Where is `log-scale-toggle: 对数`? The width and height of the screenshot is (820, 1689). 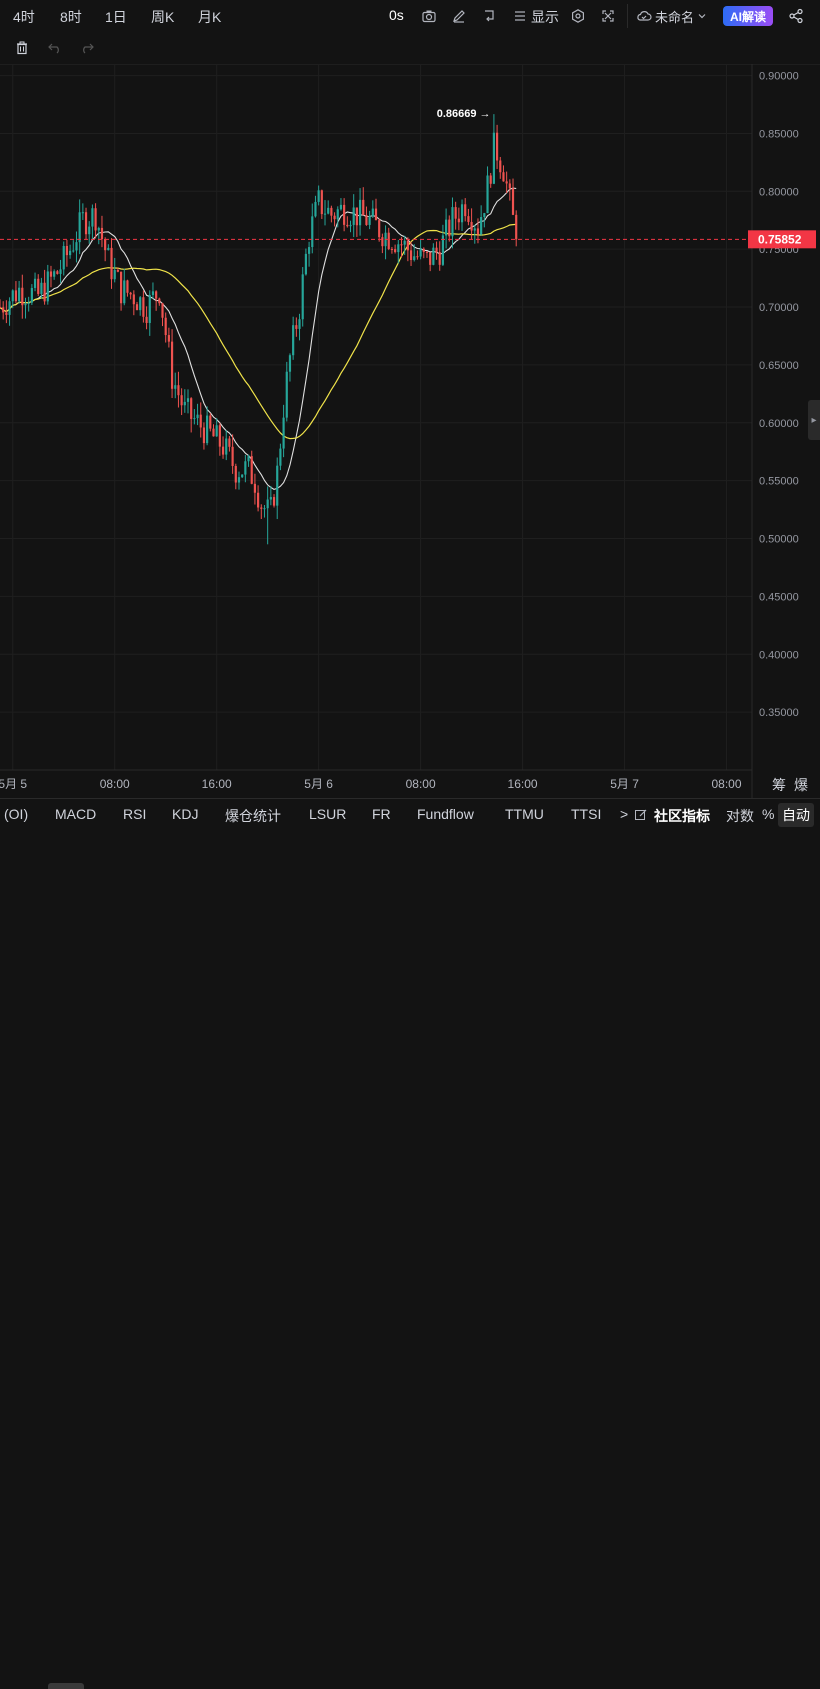
log-scale-toggle: 对数 is located at coordinates (740, 816).